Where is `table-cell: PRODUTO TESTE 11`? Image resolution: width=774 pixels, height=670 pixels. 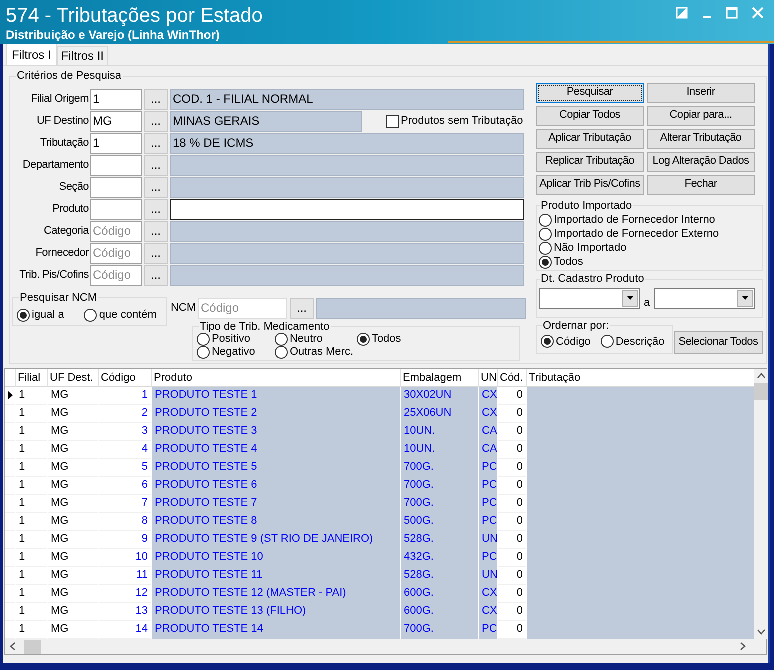 table-cell: PRODUTO TESTE 11 is located at coordinates (275, 576).